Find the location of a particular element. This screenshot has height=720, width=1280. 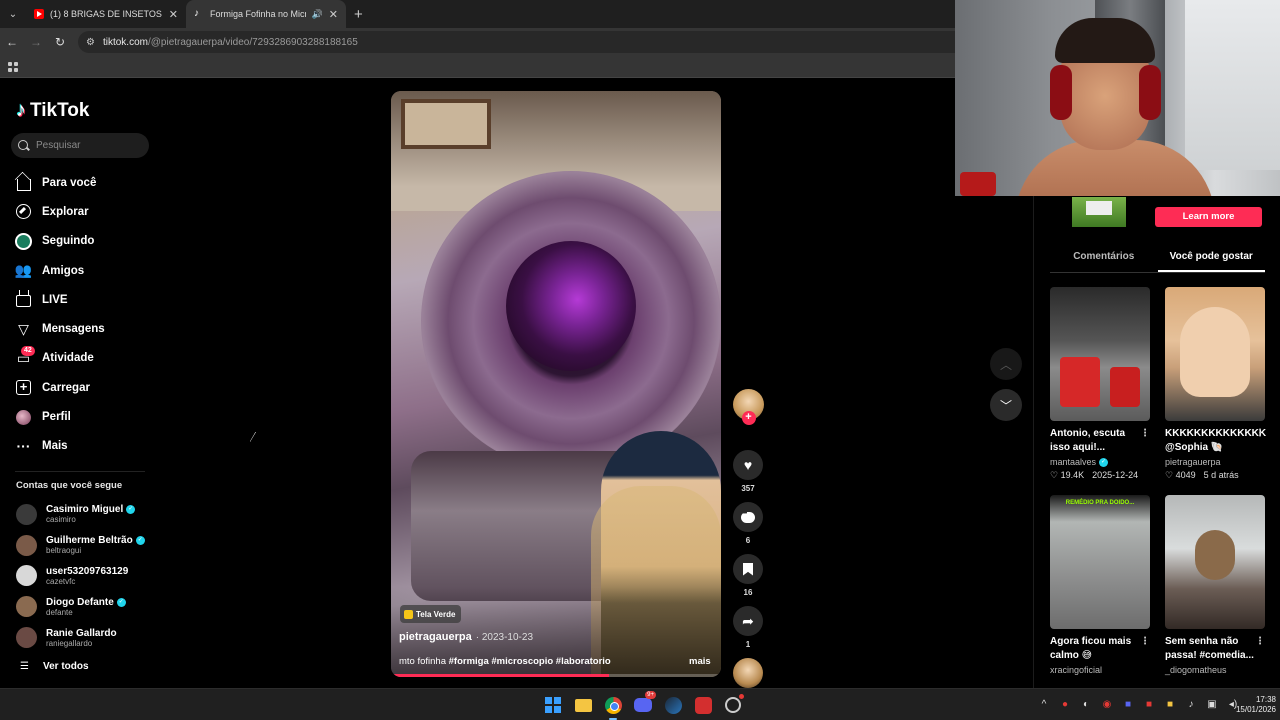

menu-label: LIVE is located at coordinates (55, 299).